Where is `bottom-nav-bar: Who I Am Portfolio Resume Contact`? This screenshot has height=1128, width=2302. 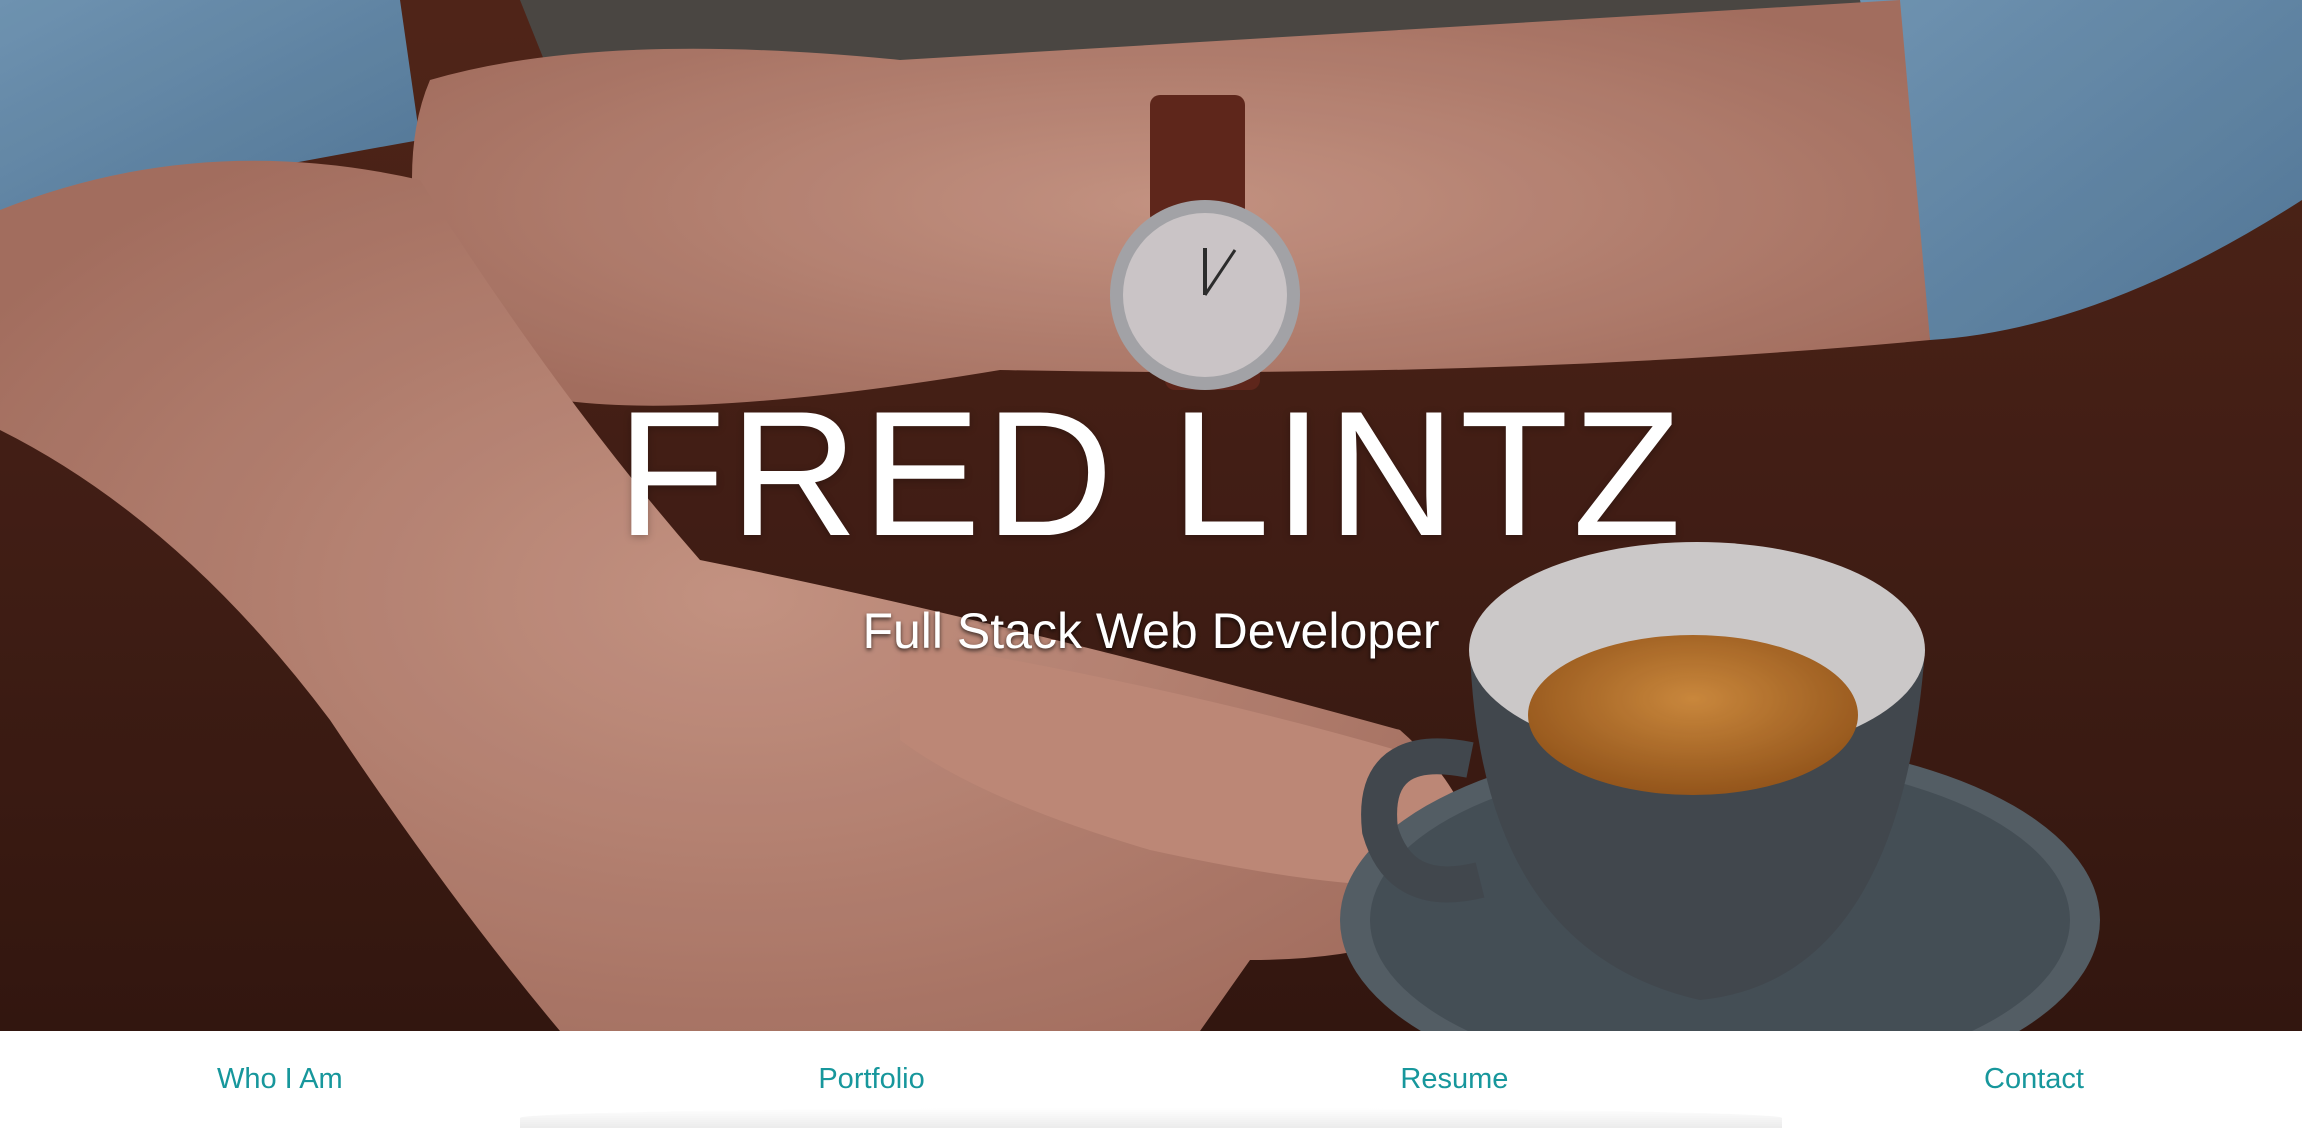 bottom-nav-bar: Who I Am Portfolio Resume Contact is located at coordinates (1151, 1079).